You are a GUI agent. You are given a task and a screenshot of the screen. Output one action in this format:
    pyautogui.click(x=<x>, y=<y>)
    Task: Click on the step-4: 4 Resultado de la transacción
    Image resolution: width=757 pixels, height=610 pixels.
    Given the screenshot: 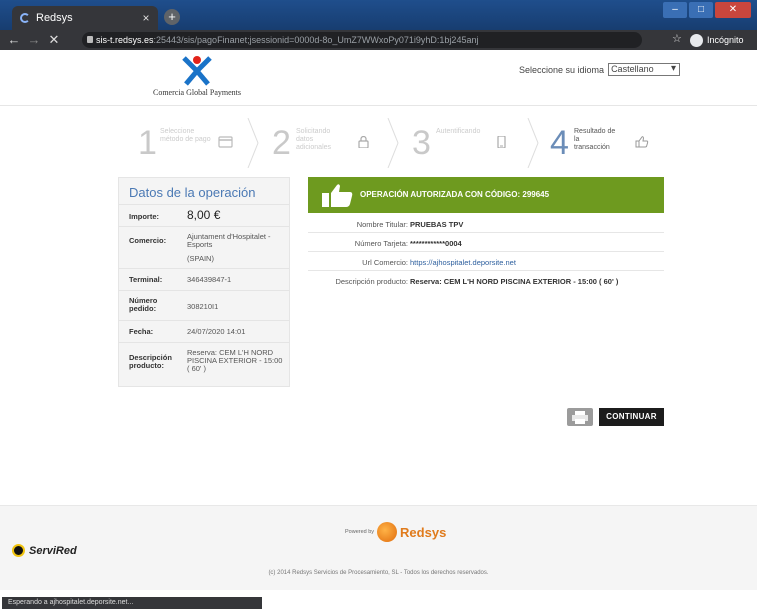 What is the action you would take?
    pyautogui.click(x=601, y=143)
    